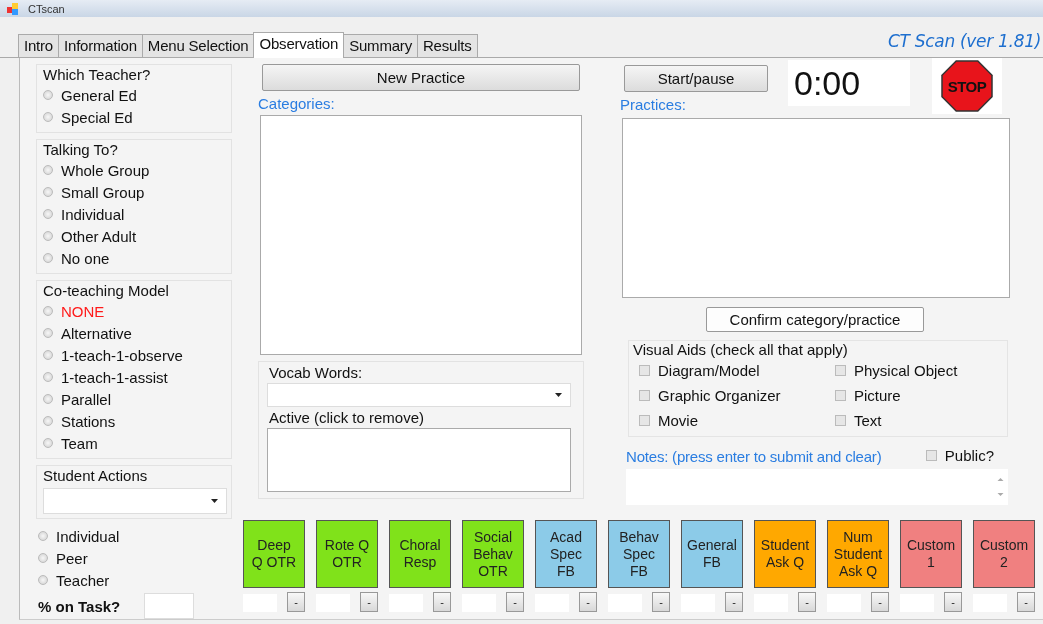  I want to click on radio-label: Other Adult, so click(99, 236).